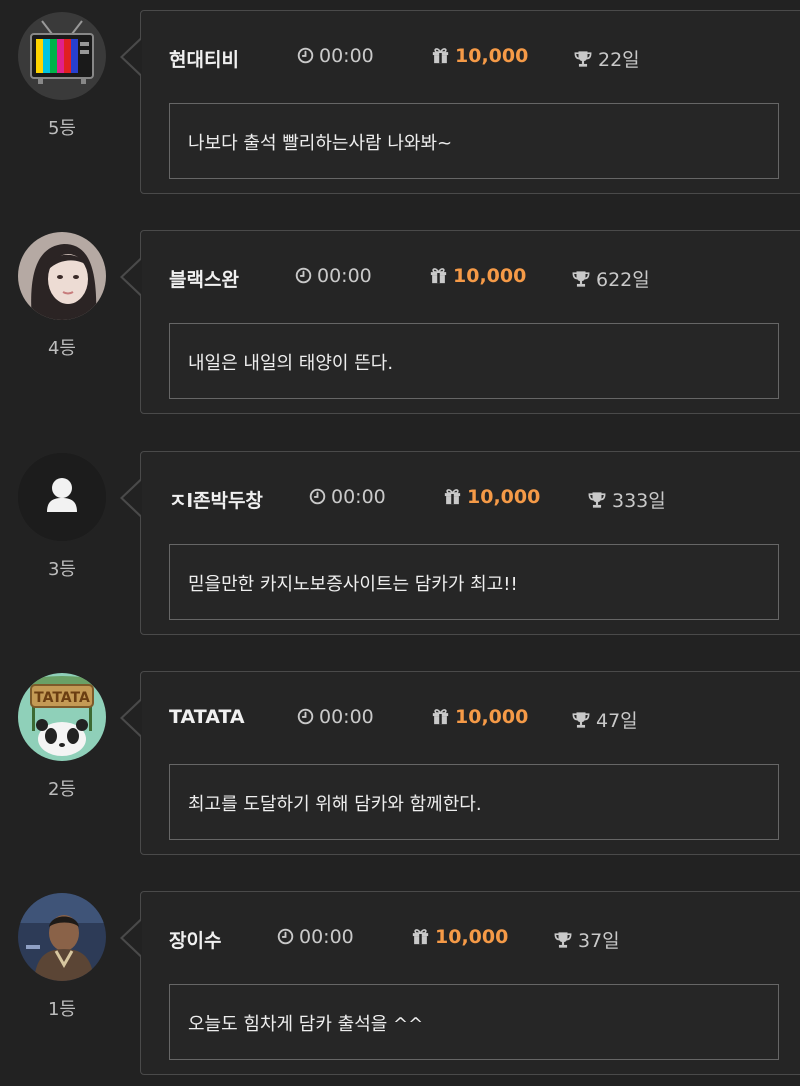 The image size is (800, 1086). Describe the element at coordinates (470, 983) in the screenshot. I see `comment-card: 장이수 00:00 10,000 37일오늘도 힘차게 담카 출석을 ^^` at that location.